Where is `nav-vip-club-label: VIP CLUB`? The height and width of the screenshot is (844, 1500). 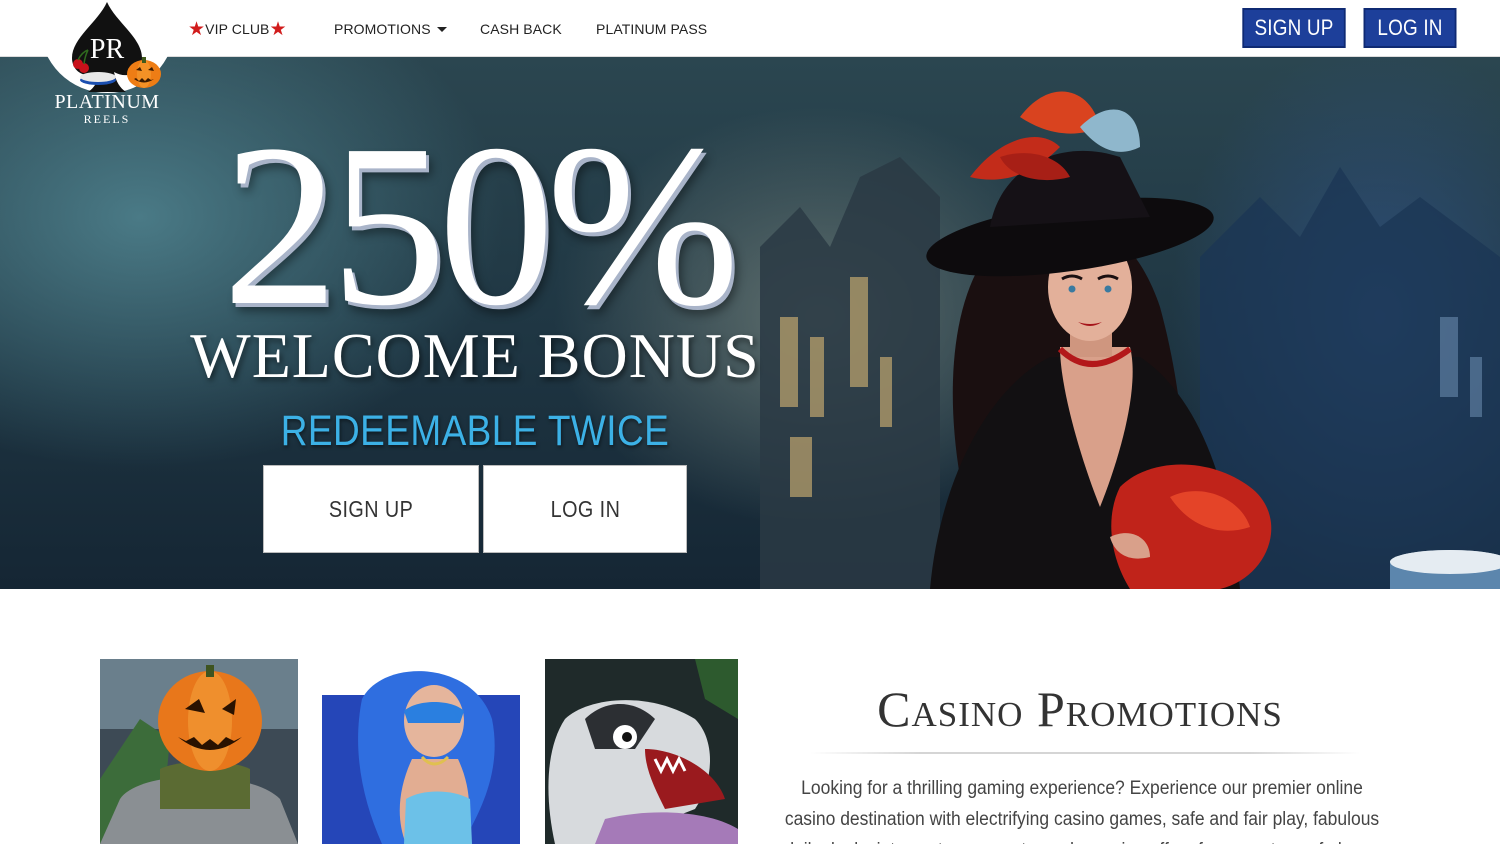
nav-vip-club-label: VIP CLUB is located at coordinates (237, 29).